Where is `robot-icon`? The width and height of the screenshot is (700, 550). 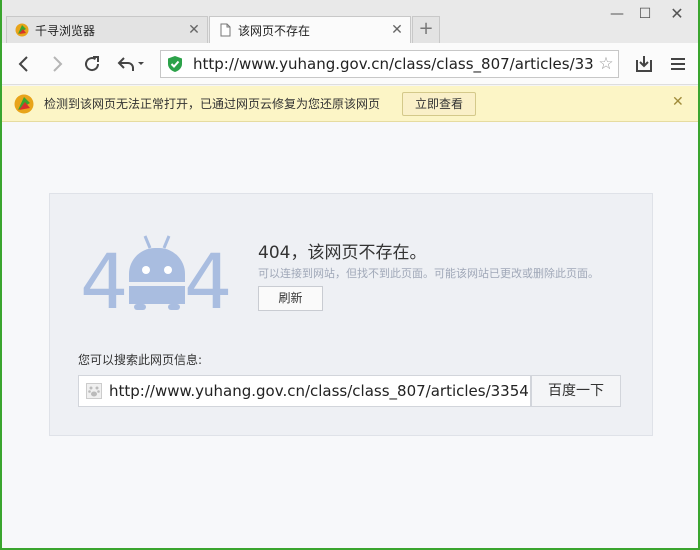
robot-icon is located at coordinates (157, 272).